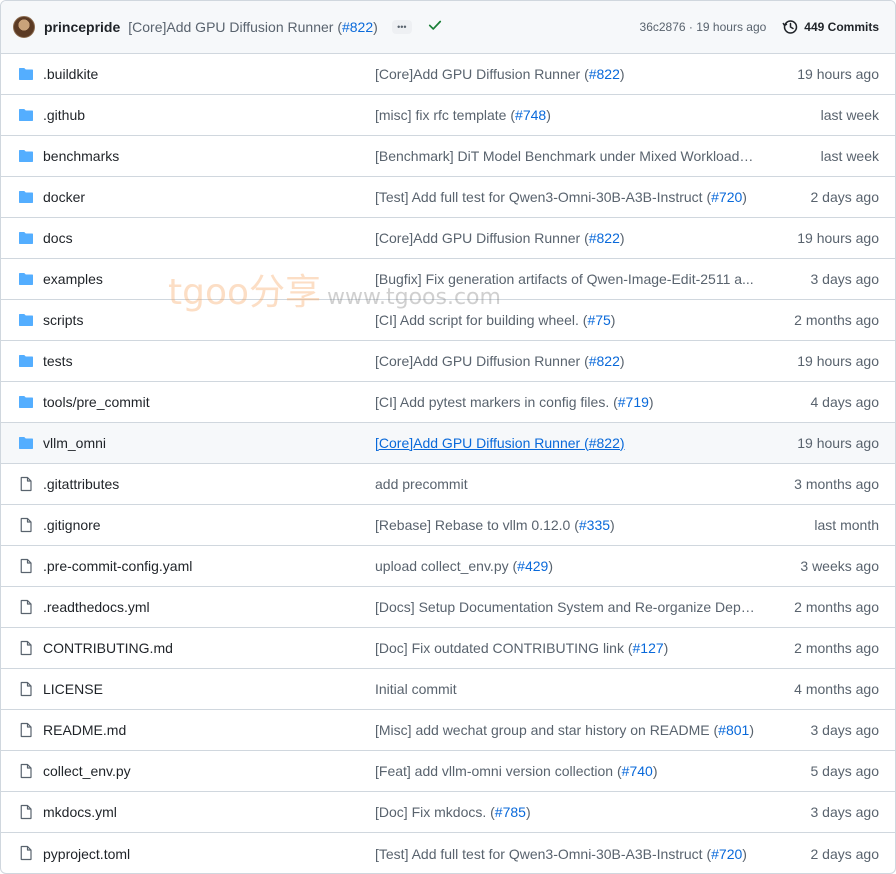  What do you see at coordinates (435, 27) in the screenshot?
I see `check-icon` at bounding box center [435, 27].